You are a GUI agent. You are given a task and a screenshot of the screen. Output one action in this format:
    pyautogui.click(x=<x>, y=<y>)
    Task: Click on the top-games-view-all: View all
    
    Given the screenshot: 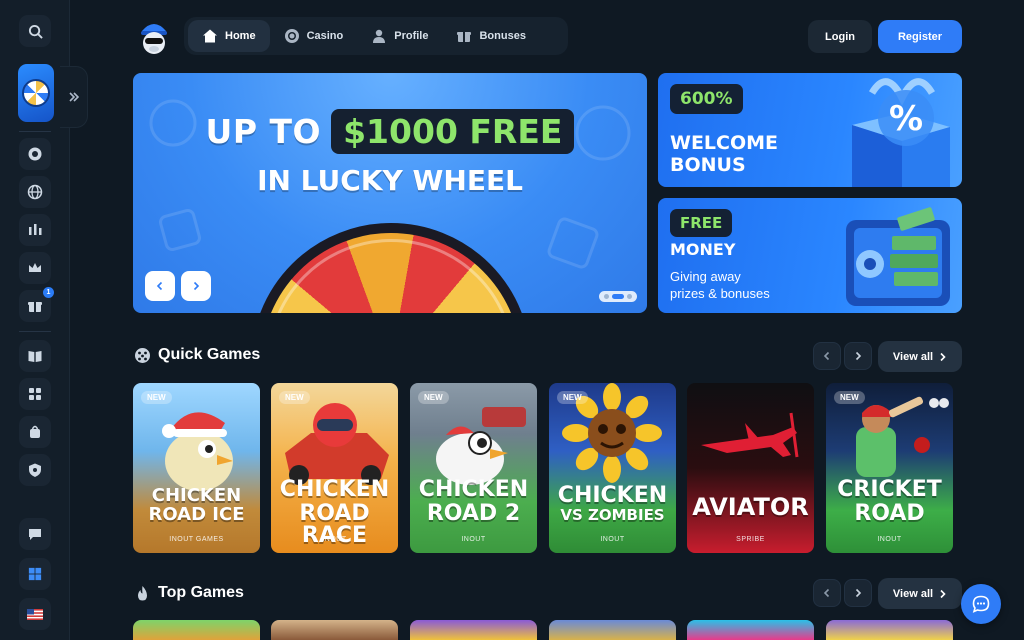 What is the action you would take?
    pyautogui.click(x=920, y=593)
    